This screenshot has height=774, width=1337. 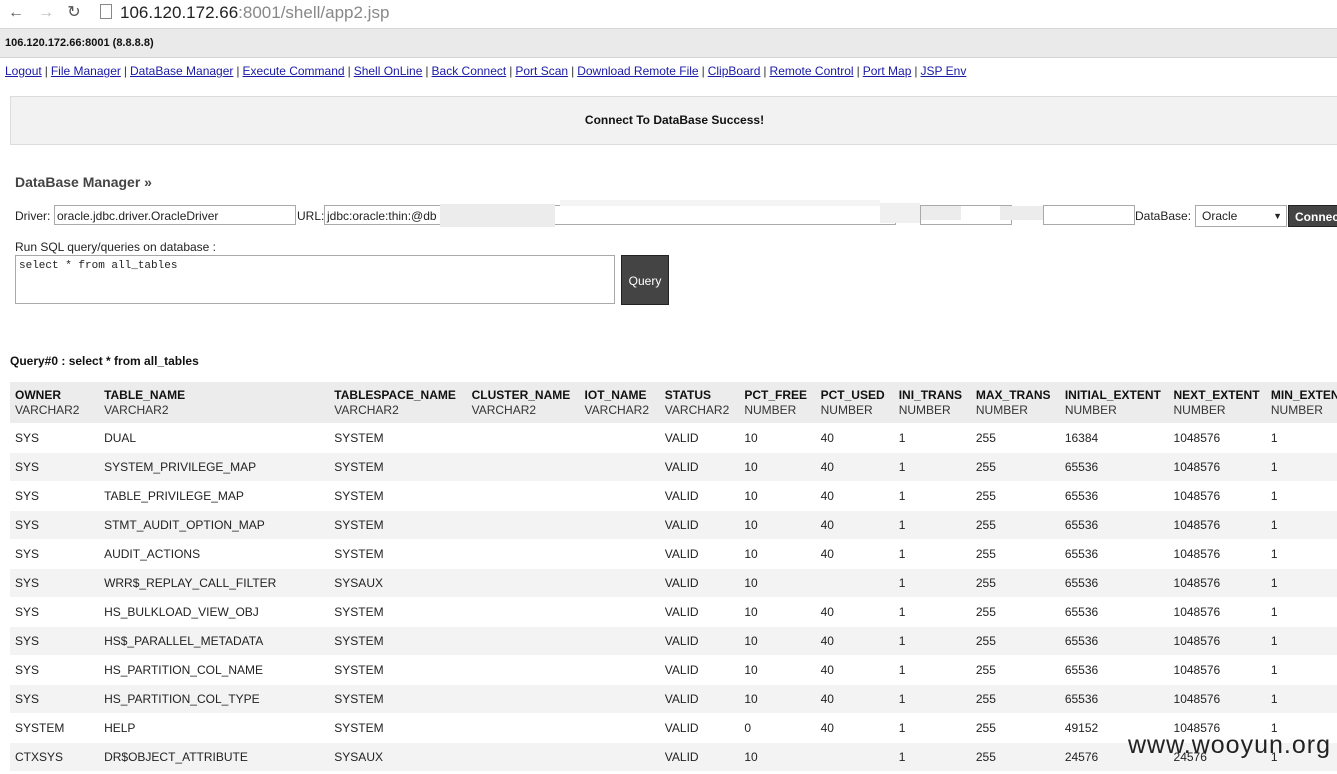 I want to click on column-header: TABLESPACE_NAME VARCHAR2, so click(x=398, y=403).